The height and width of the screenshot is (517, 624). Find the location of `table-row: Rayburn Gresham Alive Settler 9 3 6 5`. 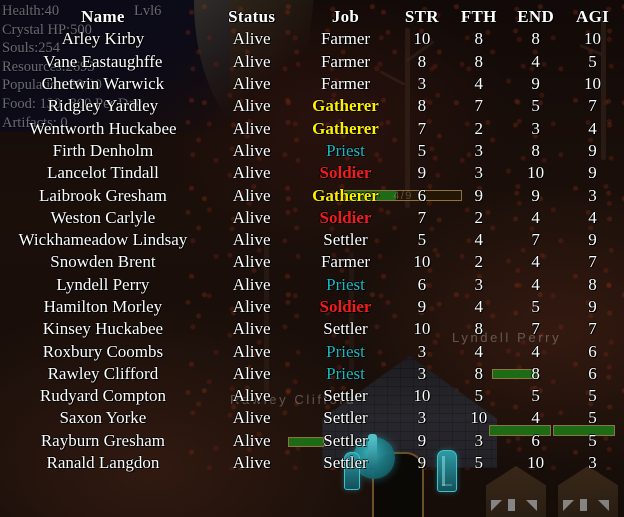

table-row: Rayburn Gresham Alive Settler 9 3 6 5 is located at coordinates (312, 441).